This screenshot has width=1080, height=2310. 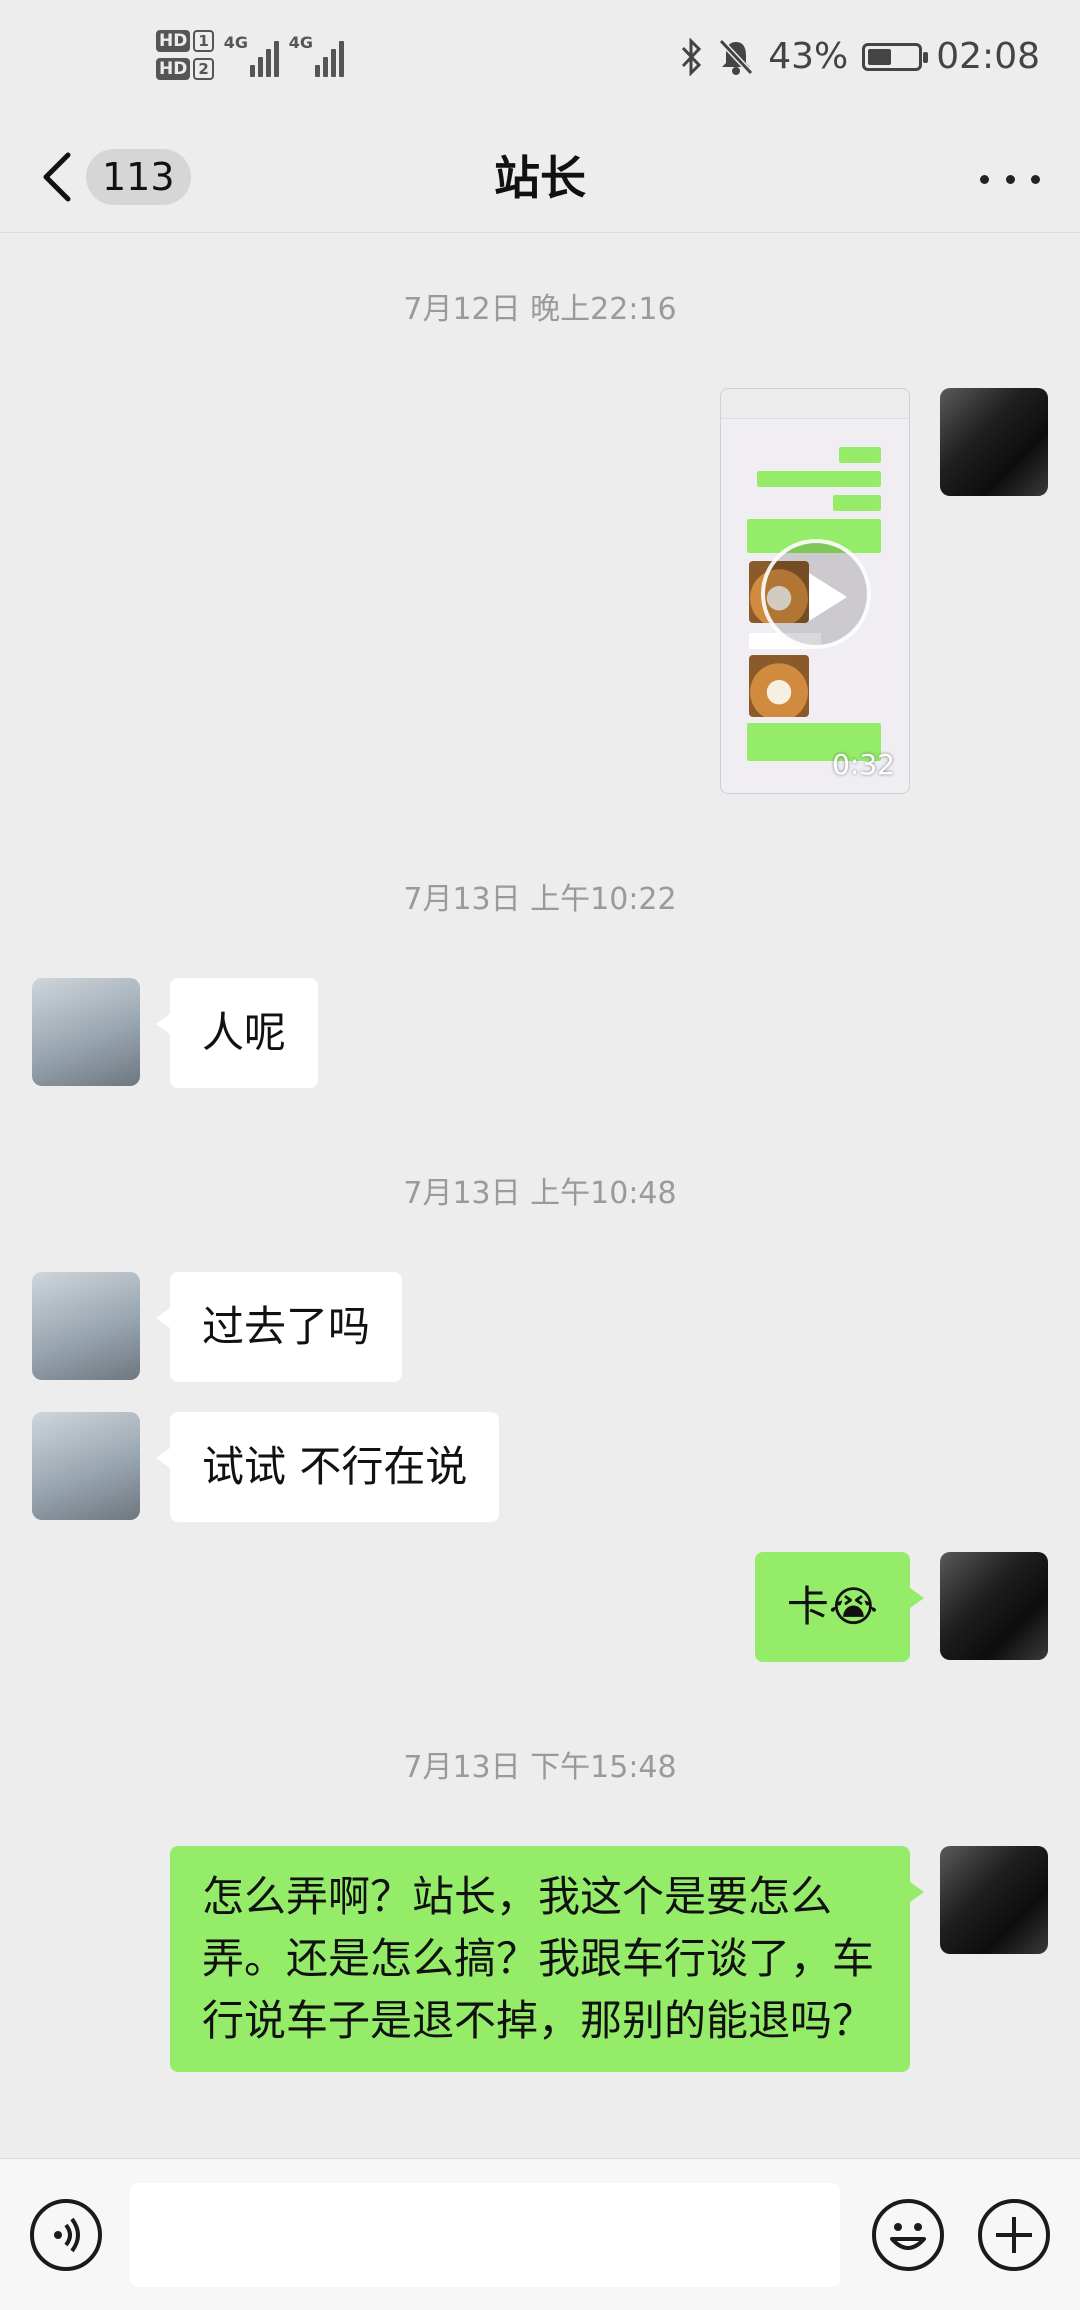 I want to click on message-bubble: 人呢, so click(x=237, y=1033).